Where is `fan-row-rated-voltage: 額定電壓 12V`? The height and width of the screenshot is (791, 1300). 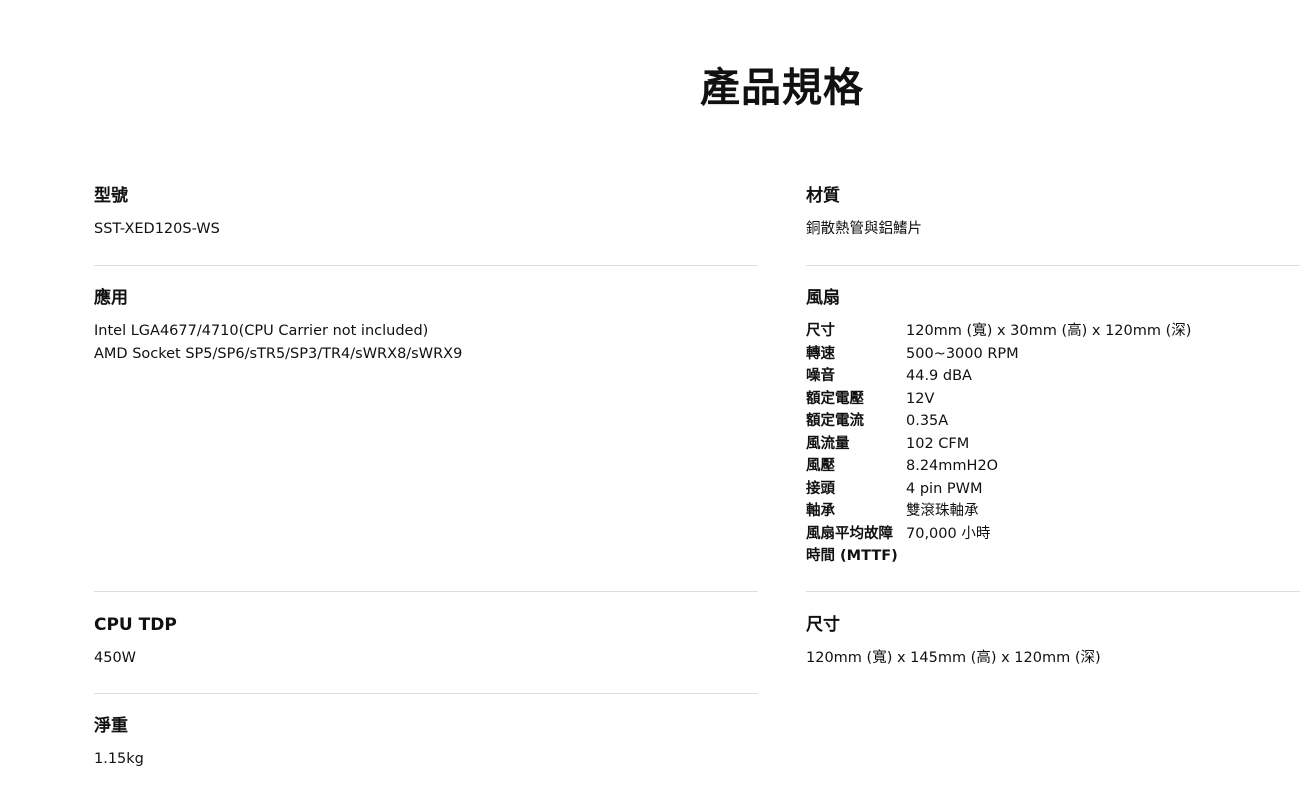
fan-row-rated-voltage: 額定電壓 12V is located at coordinates (1053, 399).